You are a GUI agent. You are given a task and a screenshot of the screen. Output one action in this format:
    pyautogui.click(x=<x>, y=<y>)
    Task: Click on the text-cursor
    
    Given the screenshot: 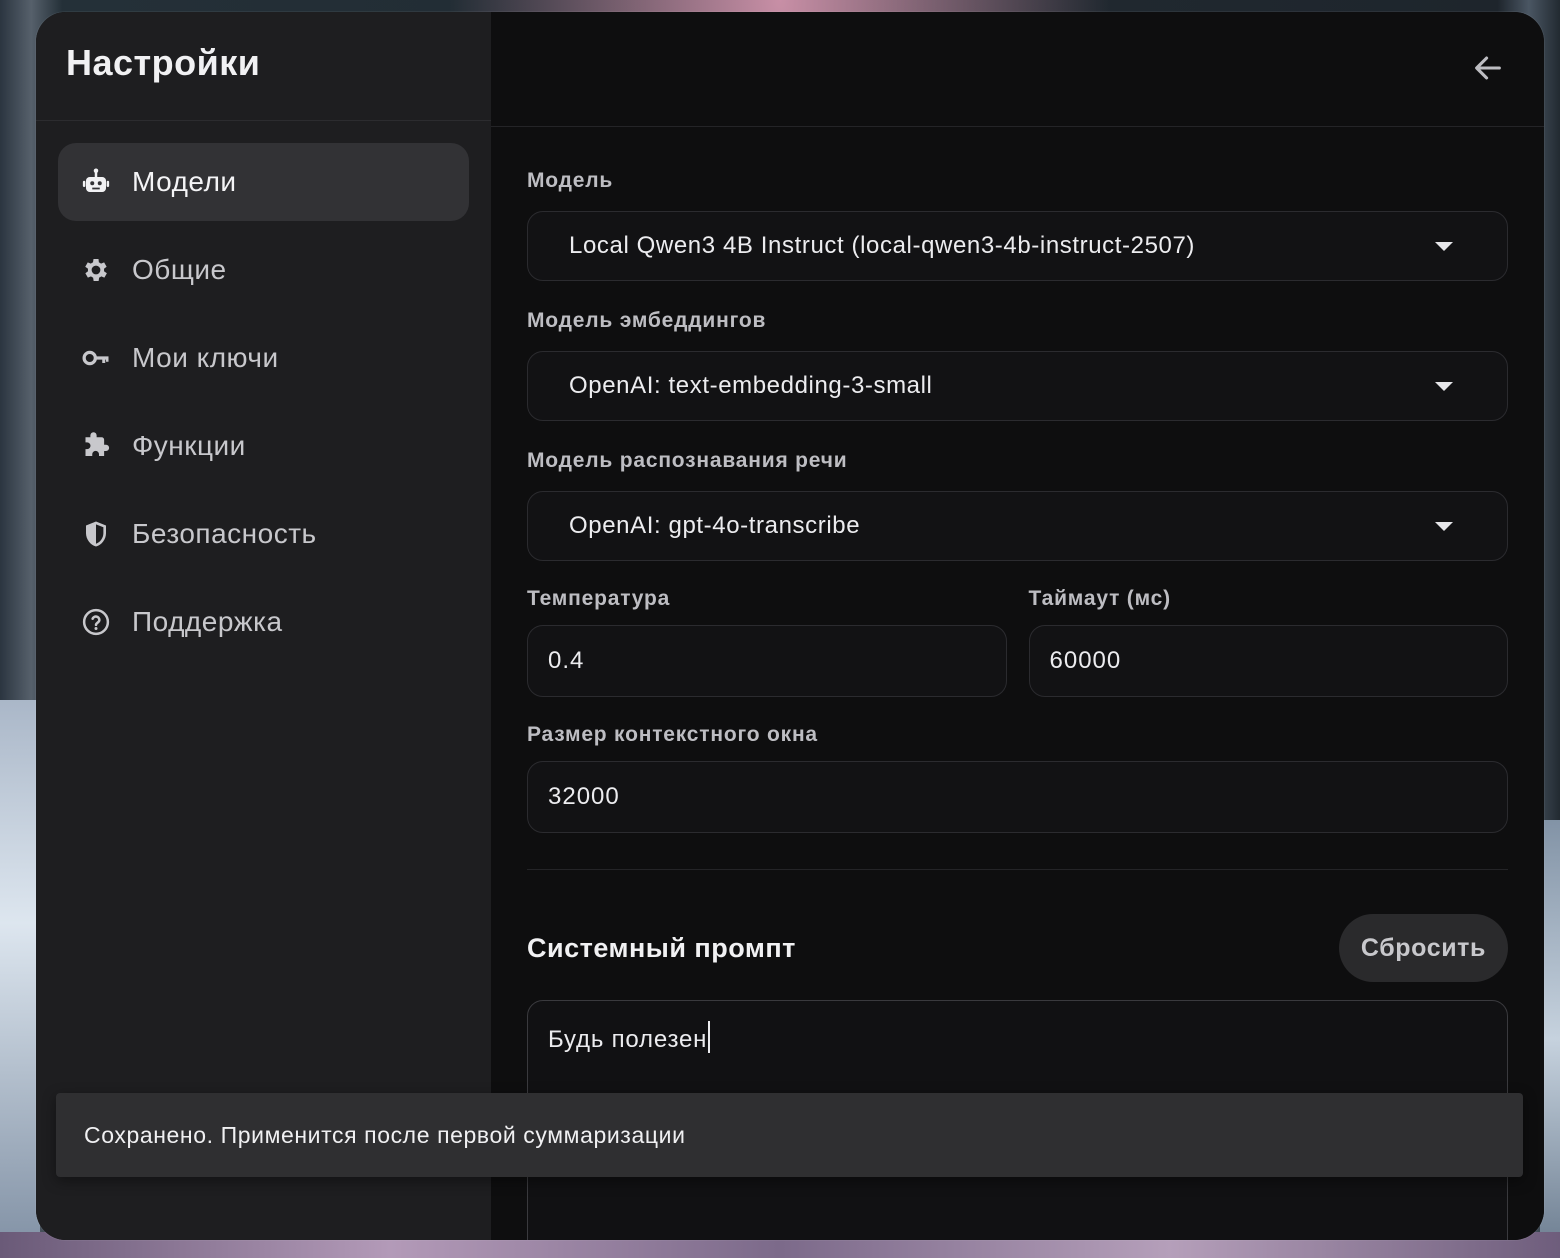 What is the action you would take?
    pyautogui.click(x=709, y=1037)
    